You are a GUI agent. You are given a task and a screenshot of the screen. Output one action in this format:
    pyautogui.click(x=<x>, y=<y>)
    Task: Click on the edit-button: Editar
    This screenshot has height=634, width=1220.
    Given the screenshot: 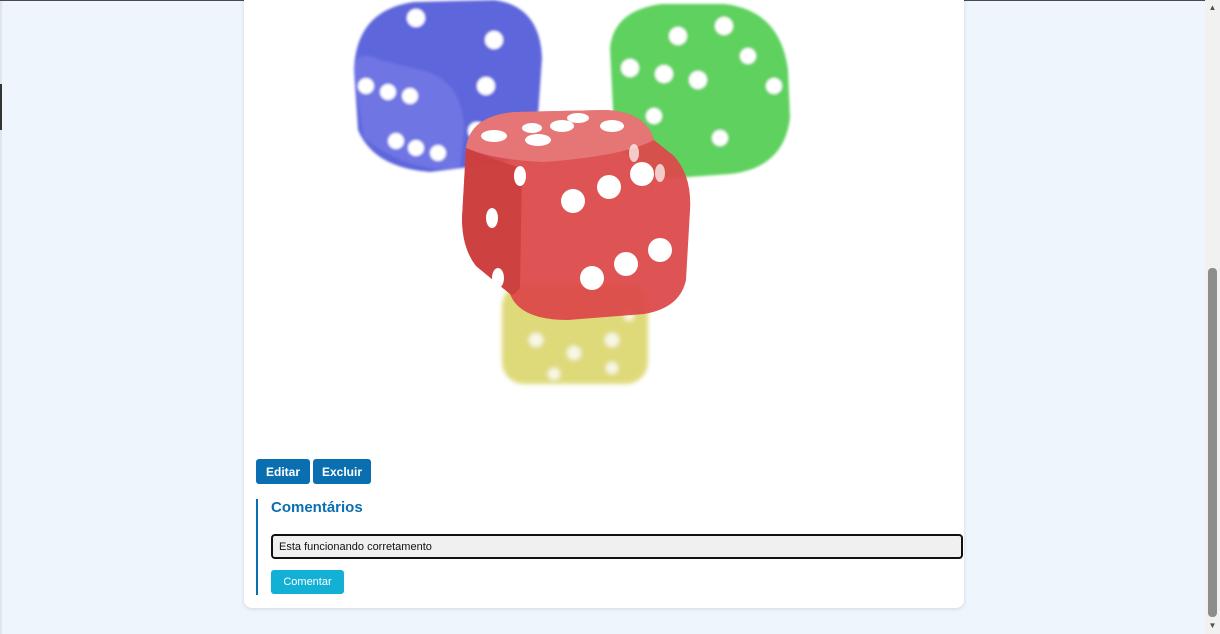 What is the action you would take?
    pyautogui.click(x=283, y=471)
    